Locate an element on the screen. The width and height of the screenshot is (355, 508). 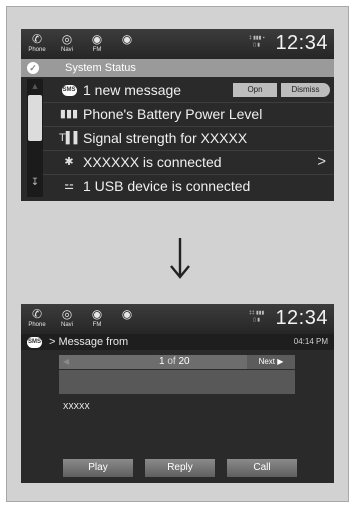
scroll-down-icon: ↧ is located at coordinates (35, 182).